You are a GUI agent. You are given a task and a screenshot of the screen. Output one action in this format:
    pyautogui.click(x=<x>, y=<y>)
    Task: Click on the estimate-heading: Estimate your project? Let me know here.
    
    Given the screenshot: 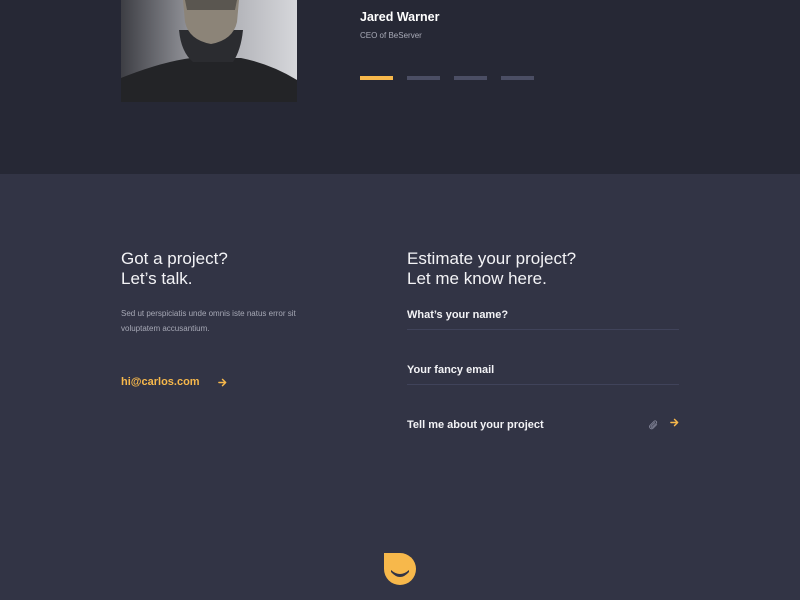 What is the action you would take?
    pyautogui.click(x=491, y=269)
    